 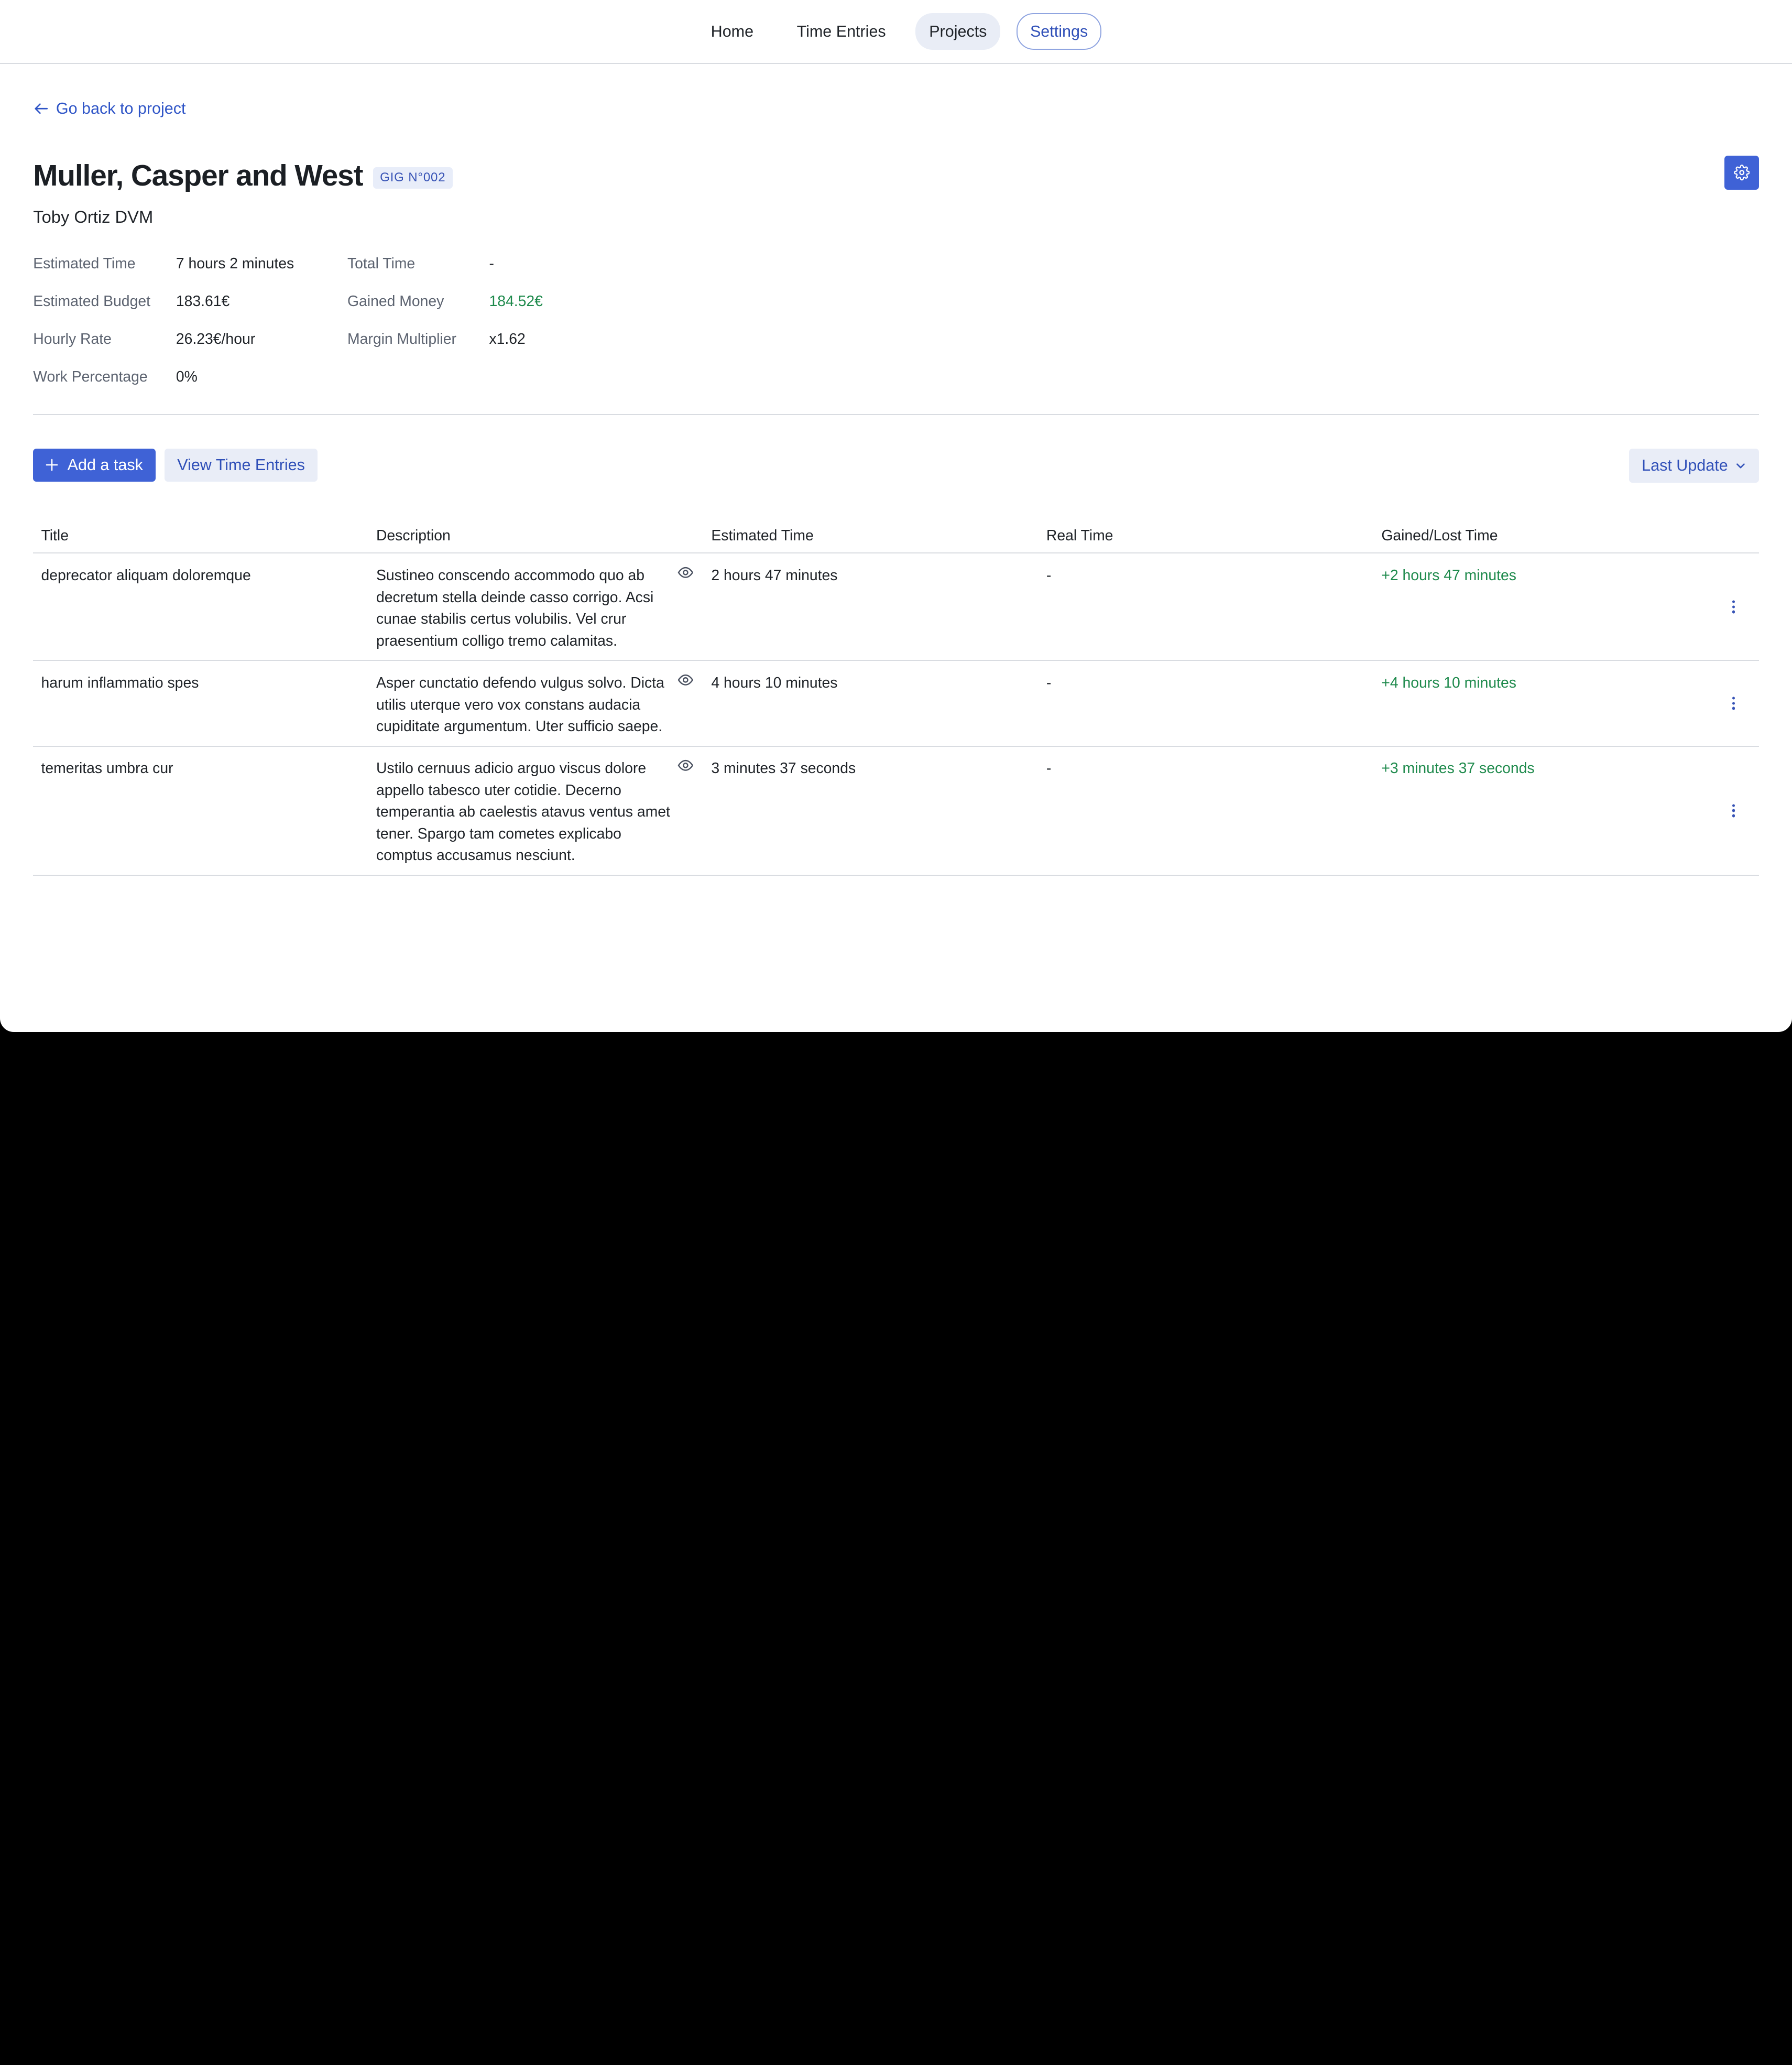 I want to click on gear-icon, so click(x=1741, y=173).